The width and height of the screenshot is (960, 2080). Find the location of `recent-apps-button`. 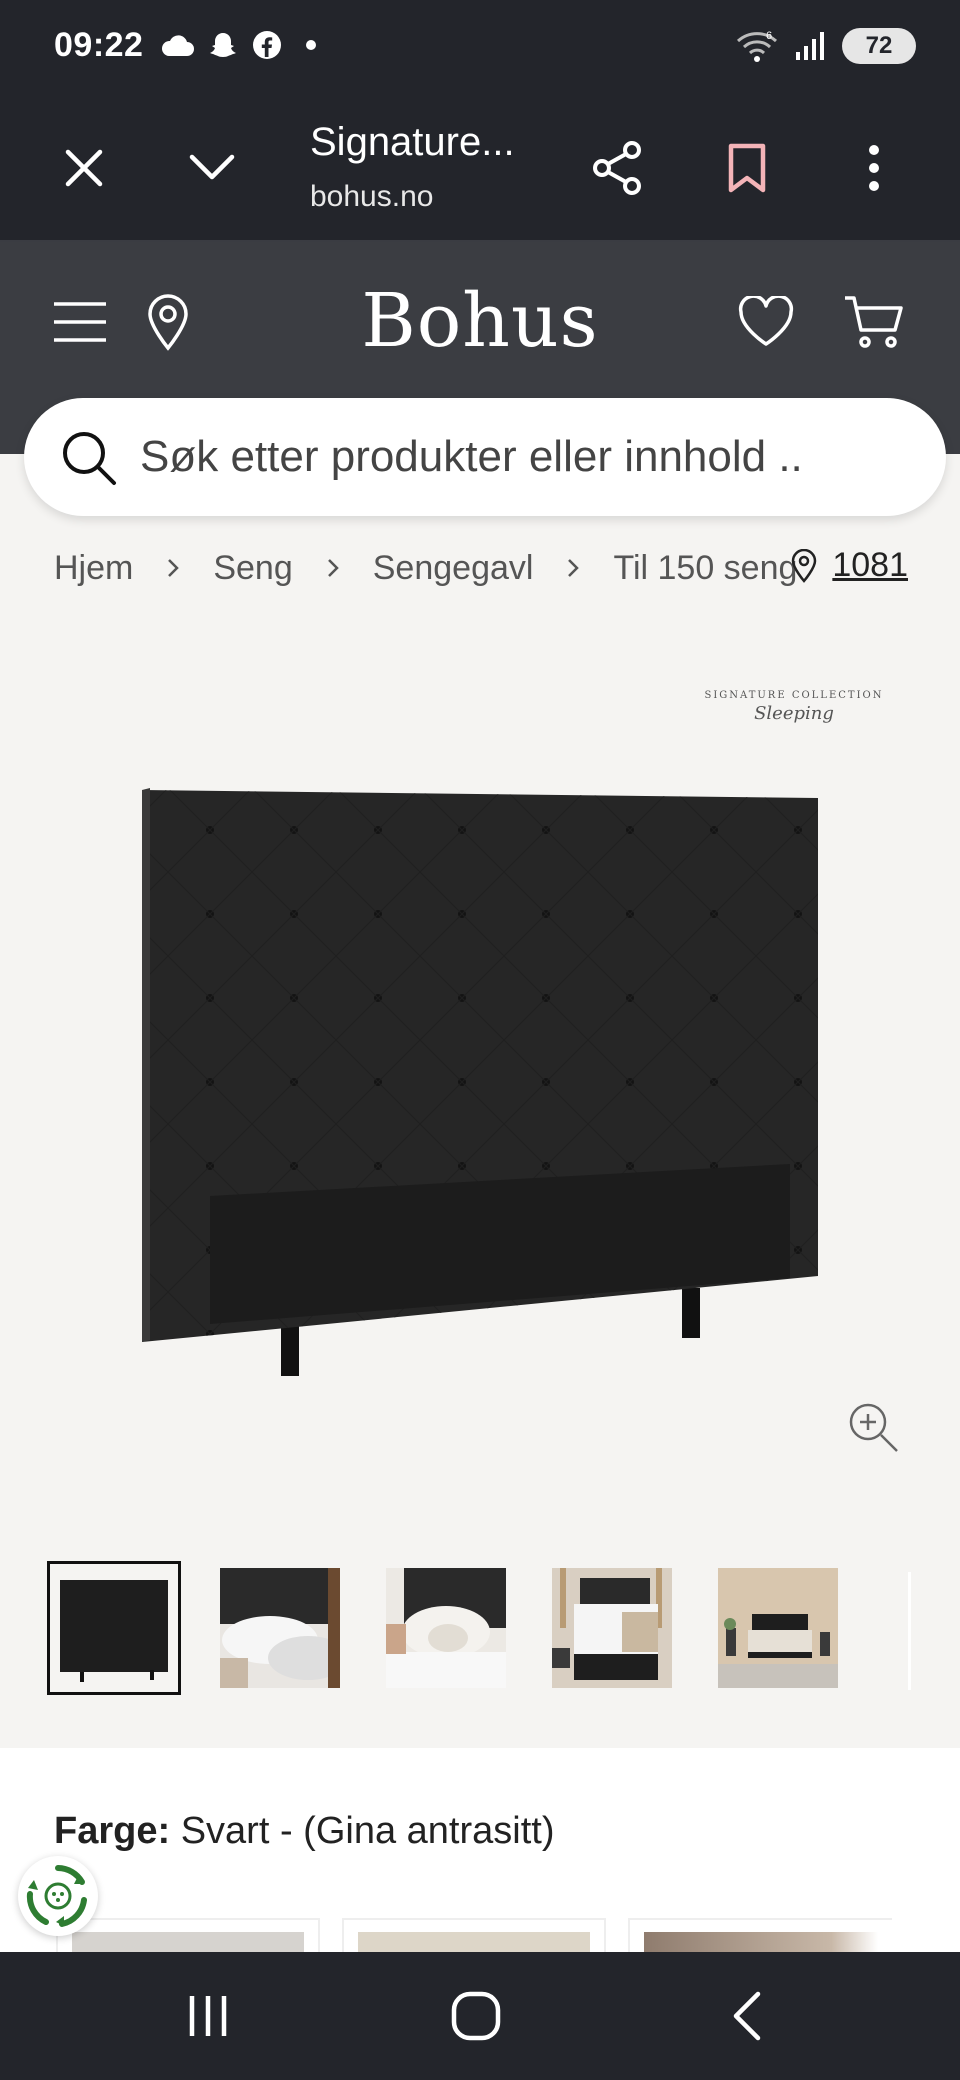

recent-apps-button is located at coordinates (208, 2016).